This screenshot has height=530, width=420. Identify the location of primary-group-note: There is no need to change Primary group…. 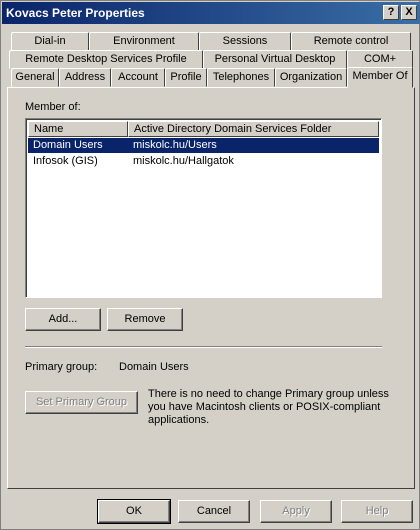
(268, 407).